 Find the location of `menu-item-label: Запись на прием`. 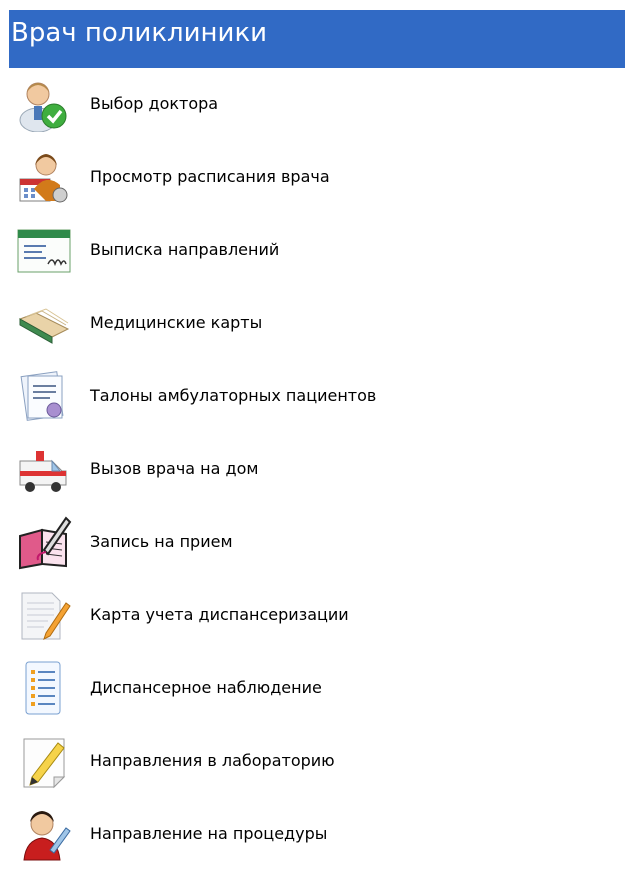

menu-item-label: Запись на прием is located at coordinates (161, 541).